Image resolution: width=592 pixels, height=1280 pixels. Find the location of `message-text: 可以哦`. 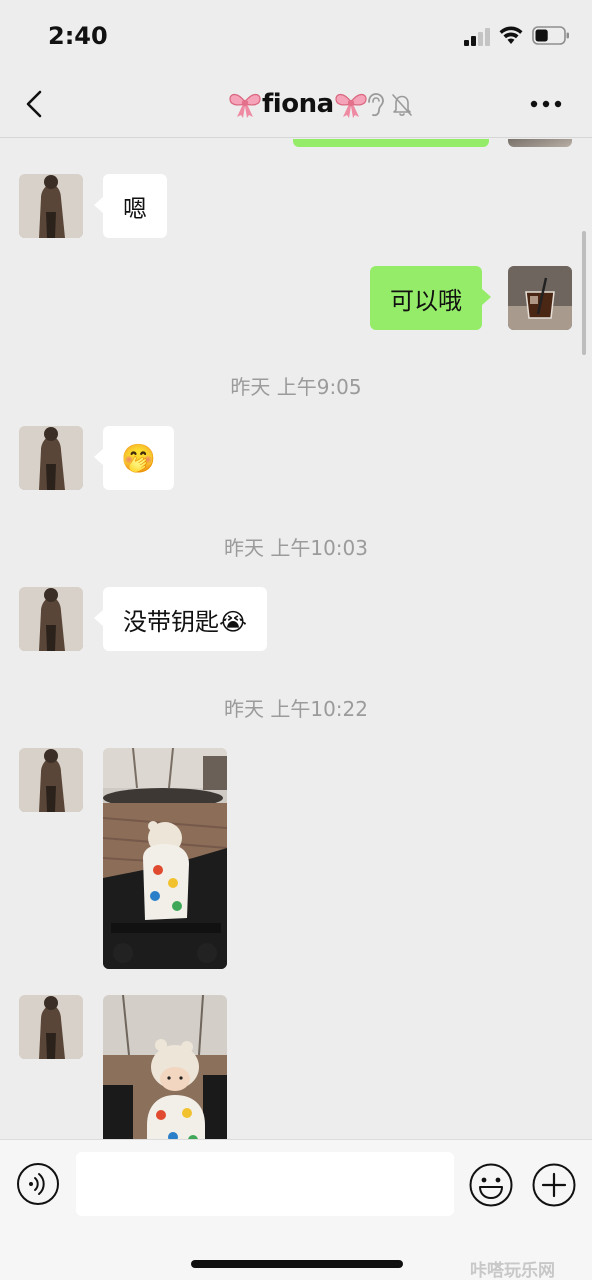

message-text: 可以哦 is located at coordinates (426, 300).